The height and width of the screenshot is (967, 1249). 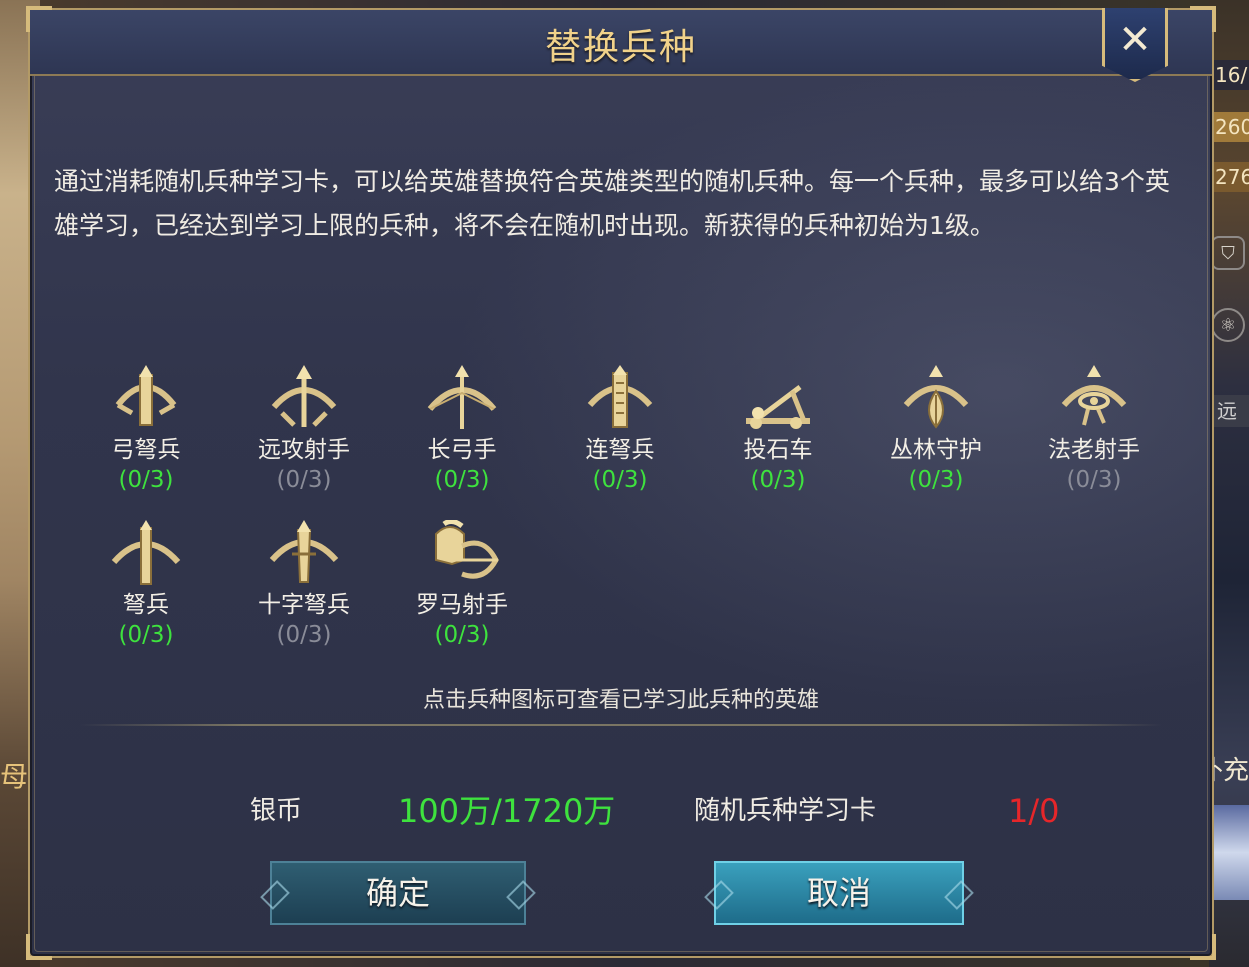 What do you see at coordinates (1230, 127) in the screenshot?
I see `resource-badge: 260` at bounding box center [1230, 127].